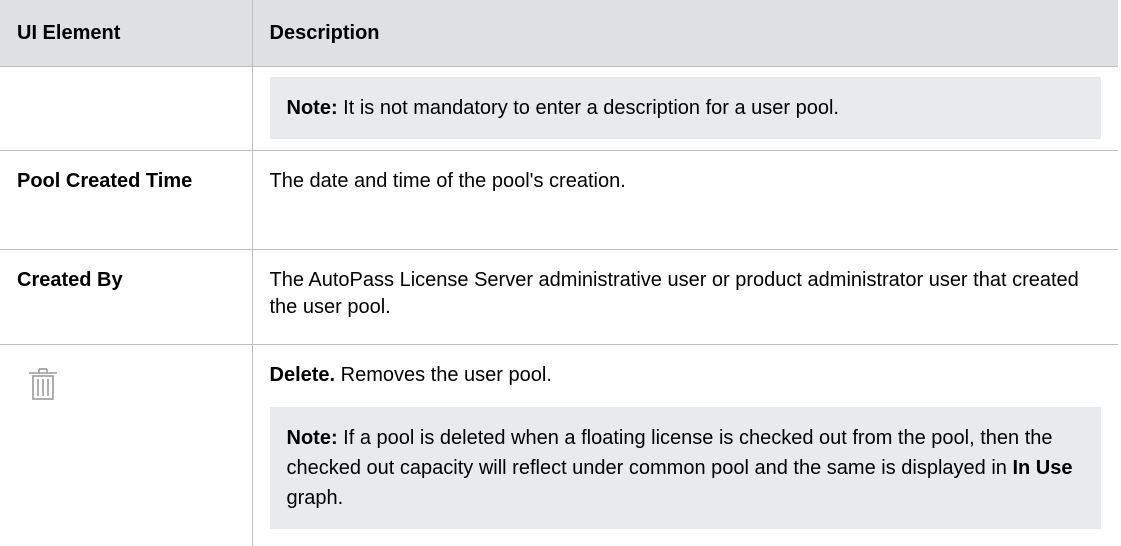 The height and width of the screenshot is (546, 1121). I want to click on delete-text: Removes the user pool., so click(443, 375).